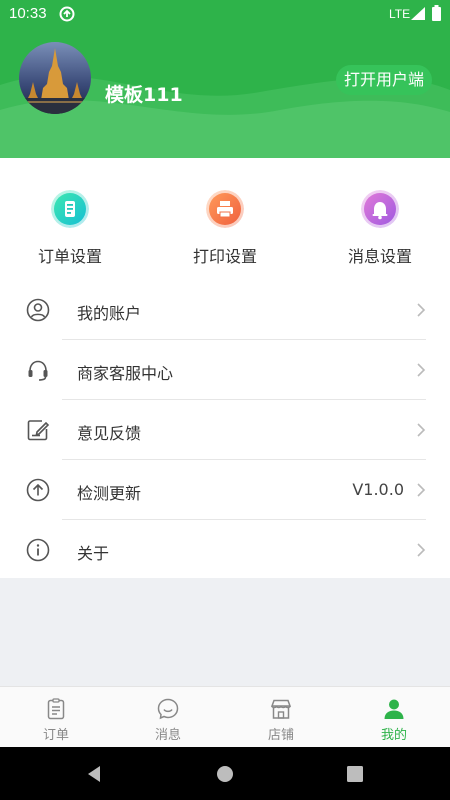 The width and height of the screenshot is (450, 800). I want to click on system-navigation-bar, so click(225, 773).